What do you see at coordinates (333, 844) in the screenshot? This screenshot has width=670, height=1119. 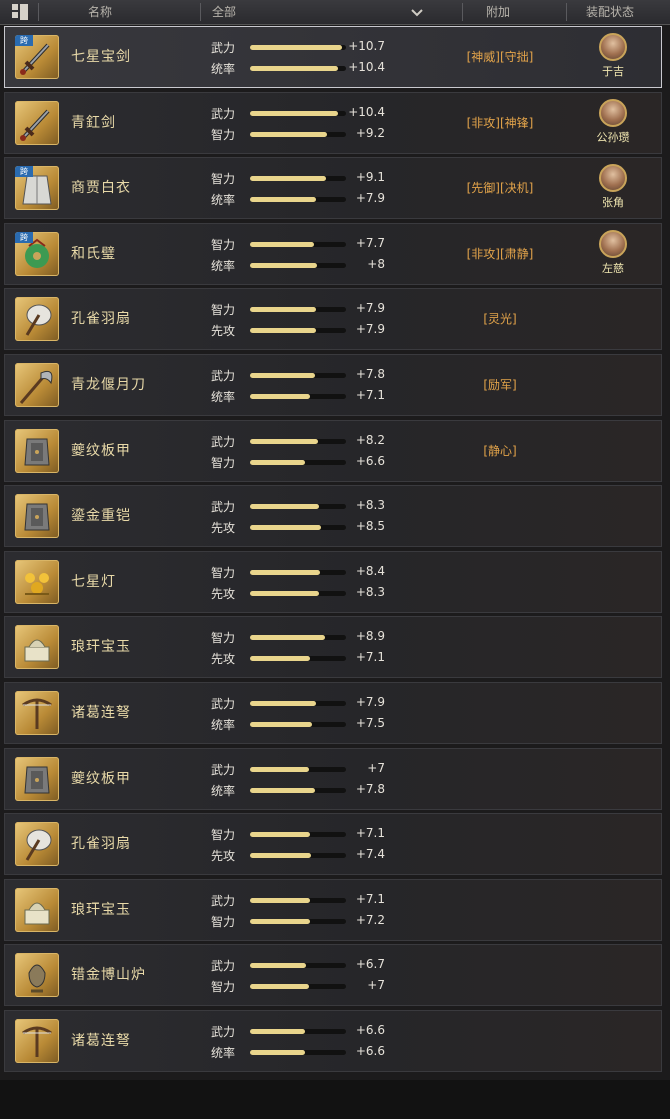 I see `equipment-row: 孔雀羽扇 智力 +7.1 先攻 +7.4` at bounding box center [333, 844].